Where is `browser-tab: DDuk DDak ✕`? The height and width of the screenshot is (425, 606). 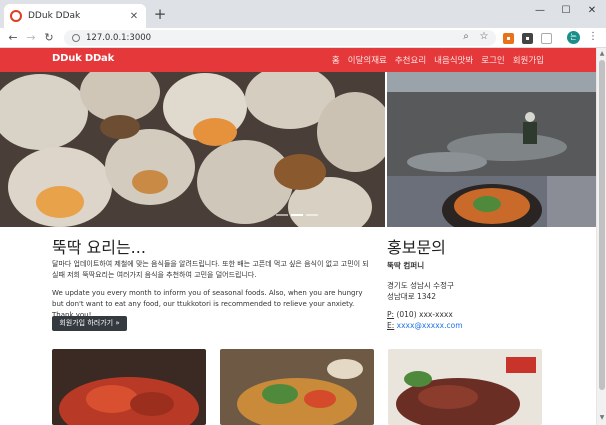
browser-tab: DDuk DDak ✕ is located at coordinates (75, 16).